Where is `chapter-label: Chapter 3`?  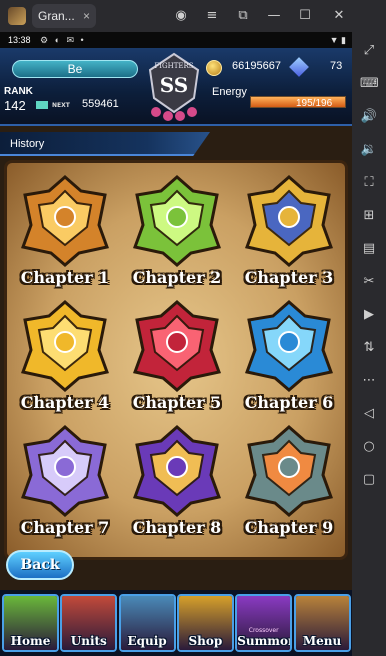 chapter-label: Chapter 3 is located at coordinates (289, 277).